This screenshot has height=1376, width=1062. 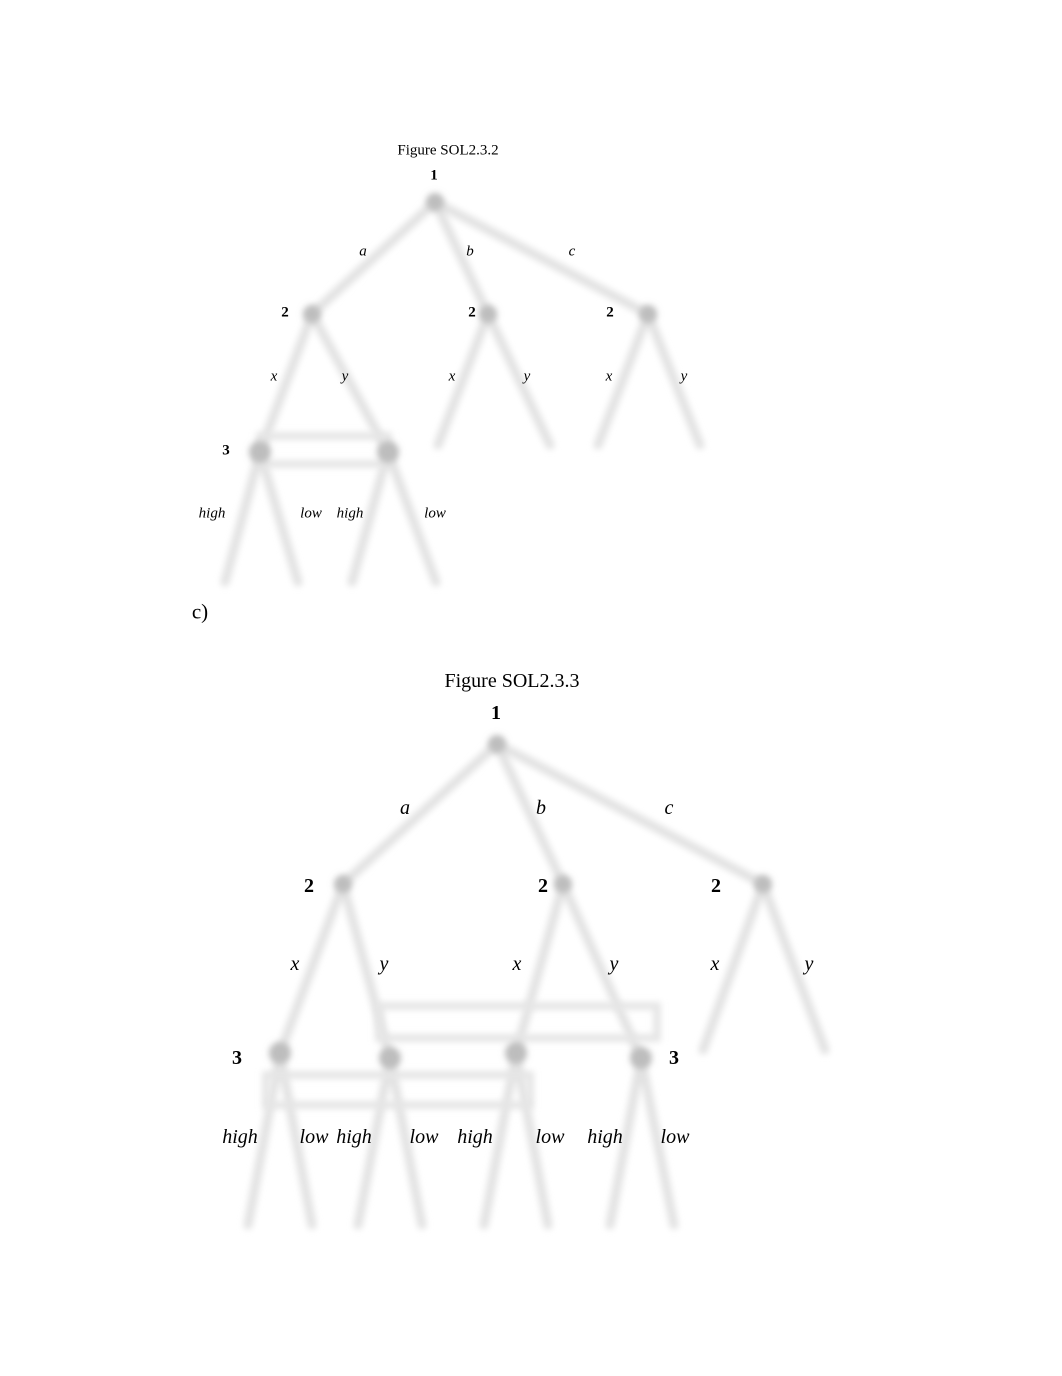 What do you see at coordinates (405, 808) in the screenshot?
I see `figure-2-action-a: a` at bounding box center [405, 808].